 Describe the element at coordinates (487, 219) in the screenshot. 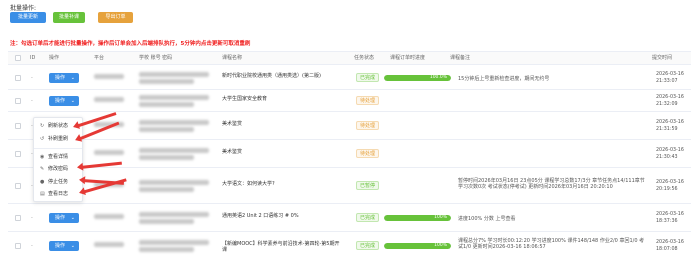

I see `remark: 进度100% 分数 上号查看` at that location.